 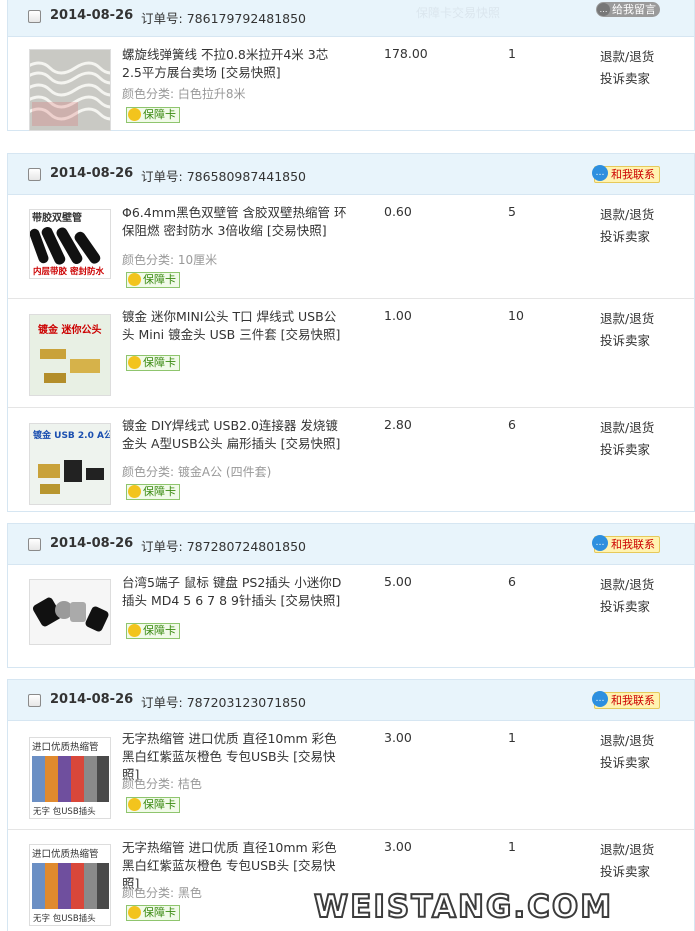 I want to click on thumbnail-top-text: 镀金 USB 2.0 A公, so click(x=71, y=435).